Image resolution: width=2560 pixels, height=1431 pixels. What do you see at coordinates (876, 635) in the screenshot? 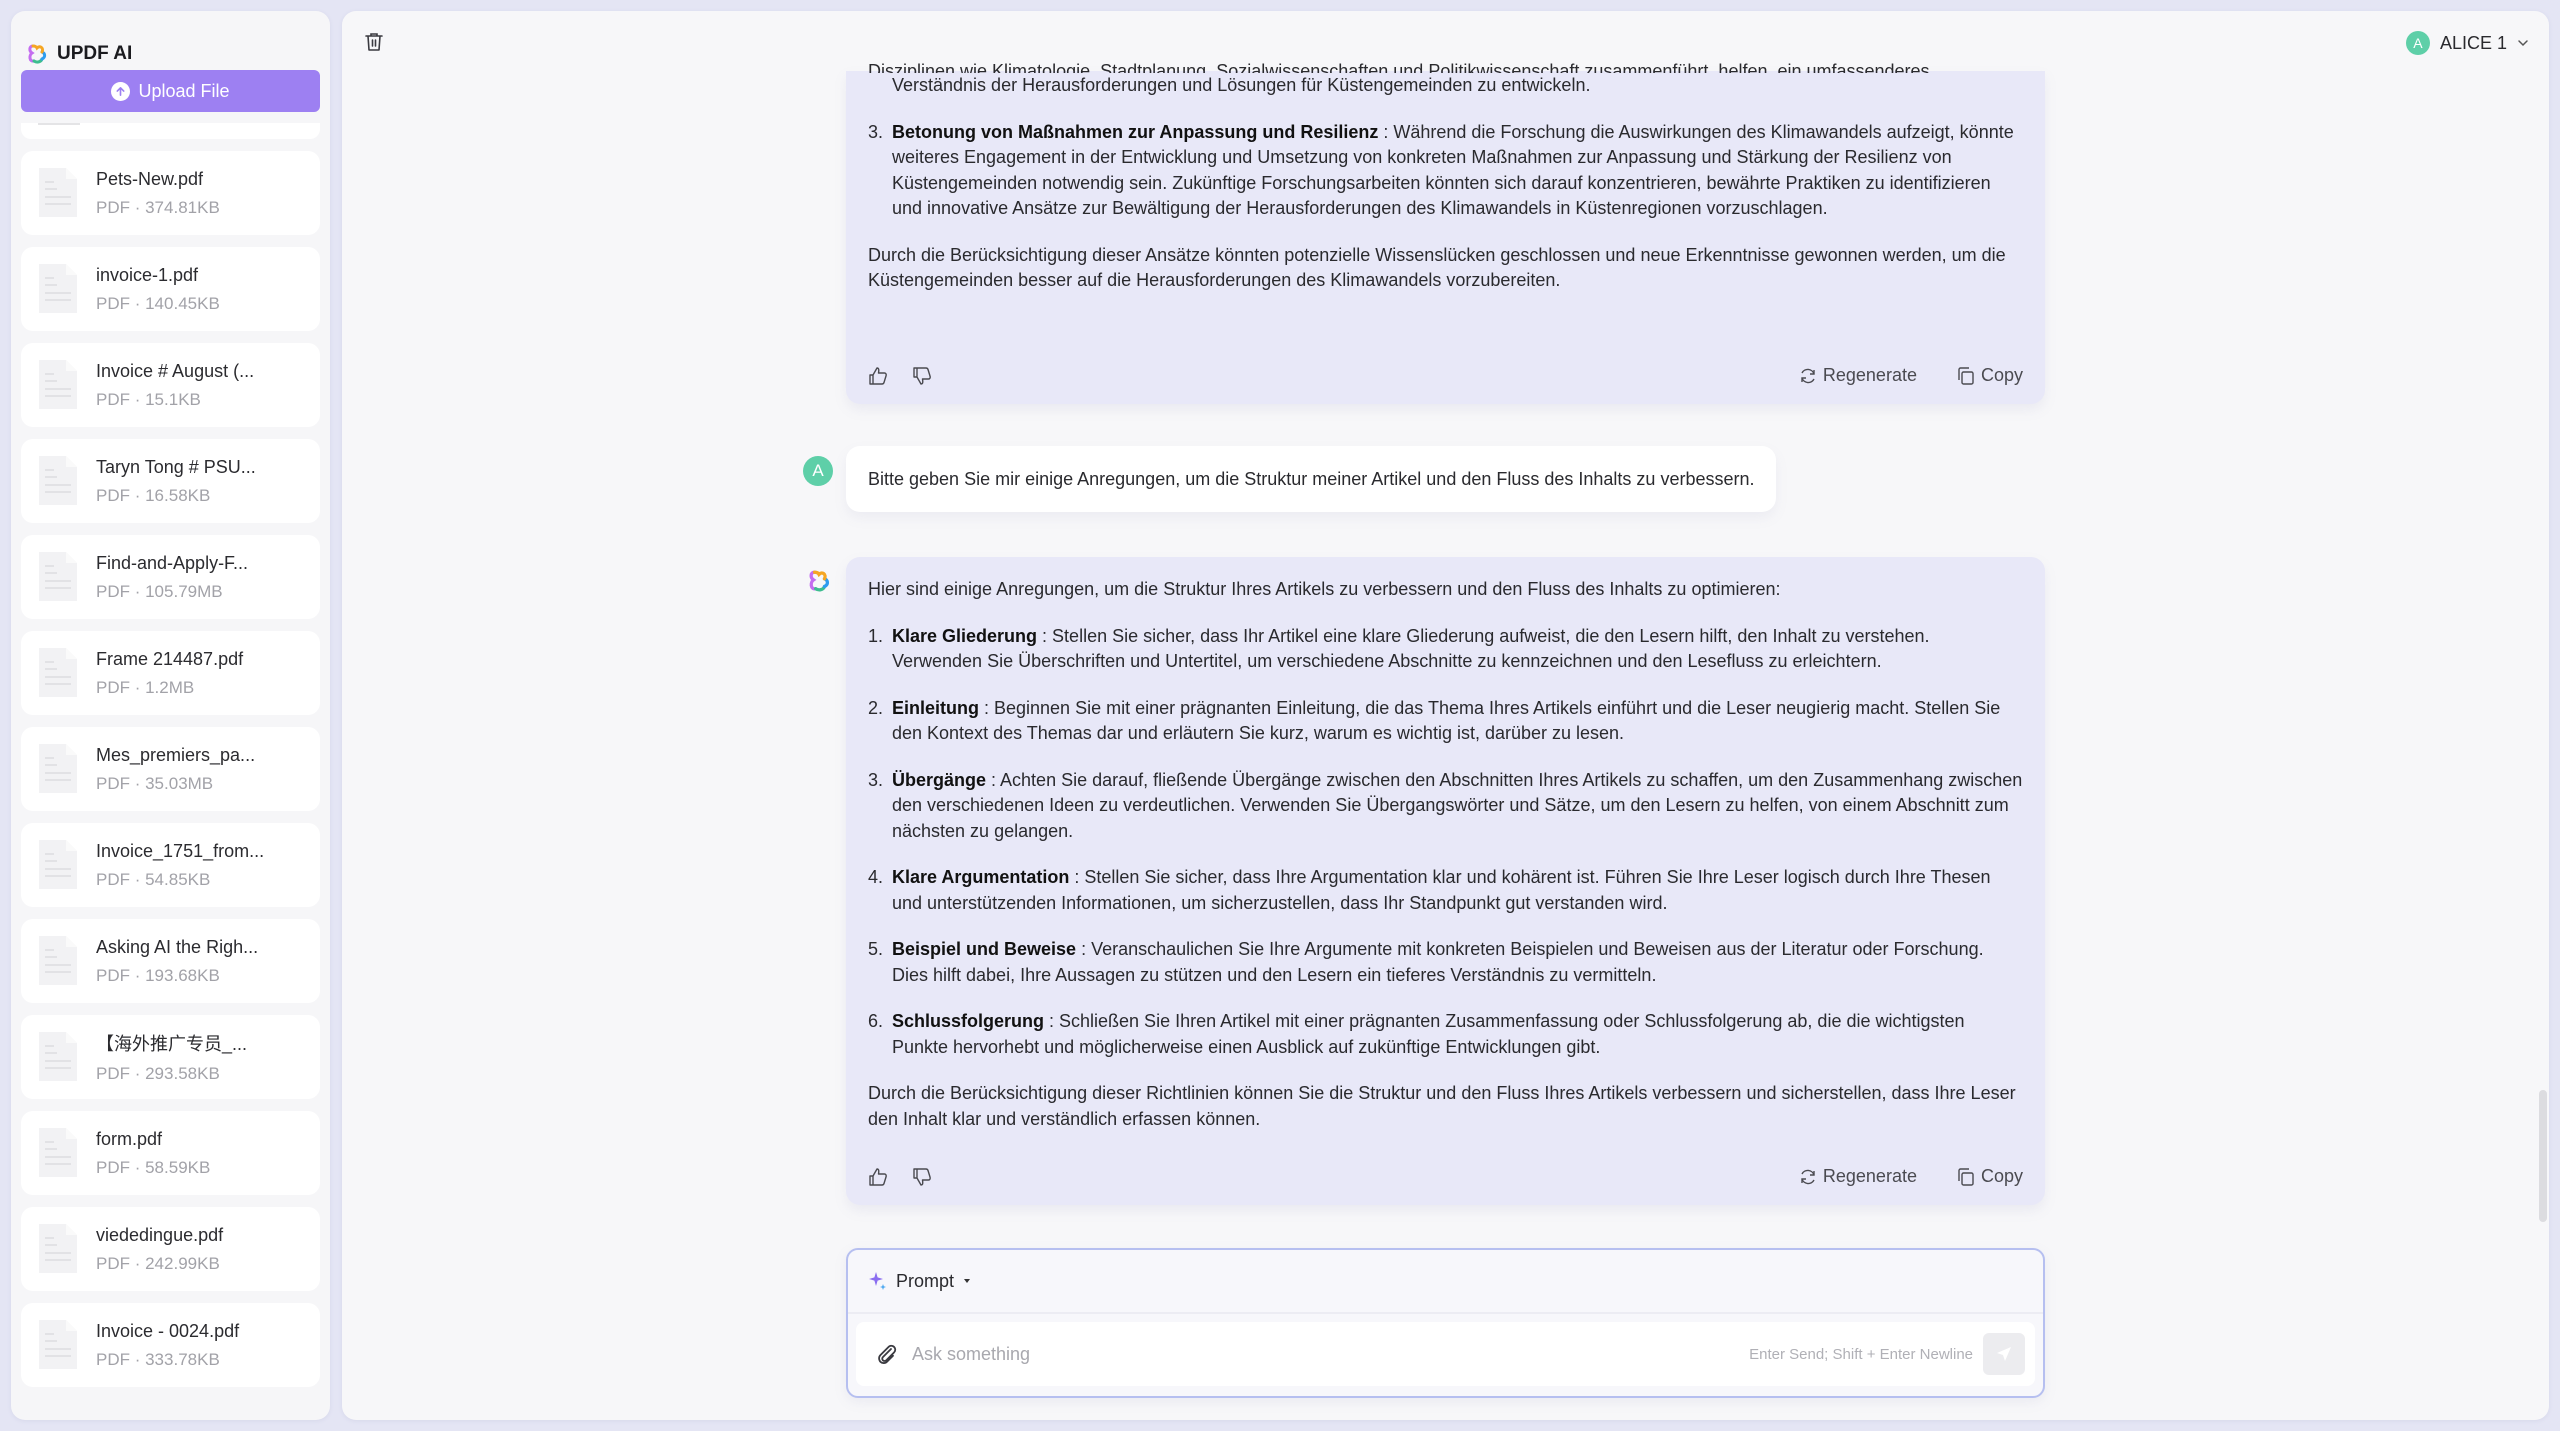
I see `list-number: 1.` at bounding box center [876, 635].